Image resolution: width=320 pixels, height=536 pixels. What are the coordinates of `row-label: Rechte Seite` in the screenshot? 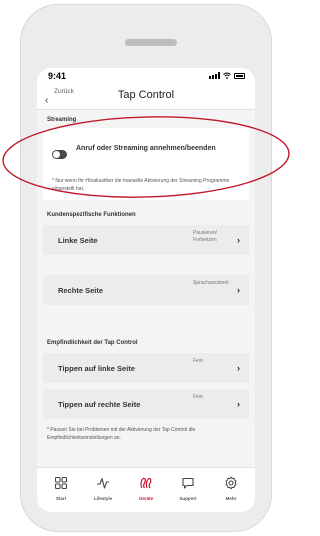 It's located at (81, 290).